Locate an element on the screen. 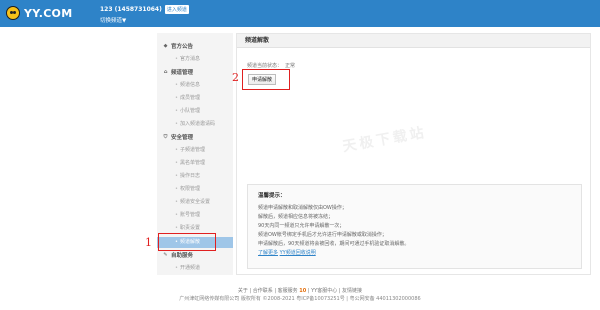 The height and width of the screenshot is (310, 600). learn-more-link: 了解更多 is located at coordinates (268, 253).